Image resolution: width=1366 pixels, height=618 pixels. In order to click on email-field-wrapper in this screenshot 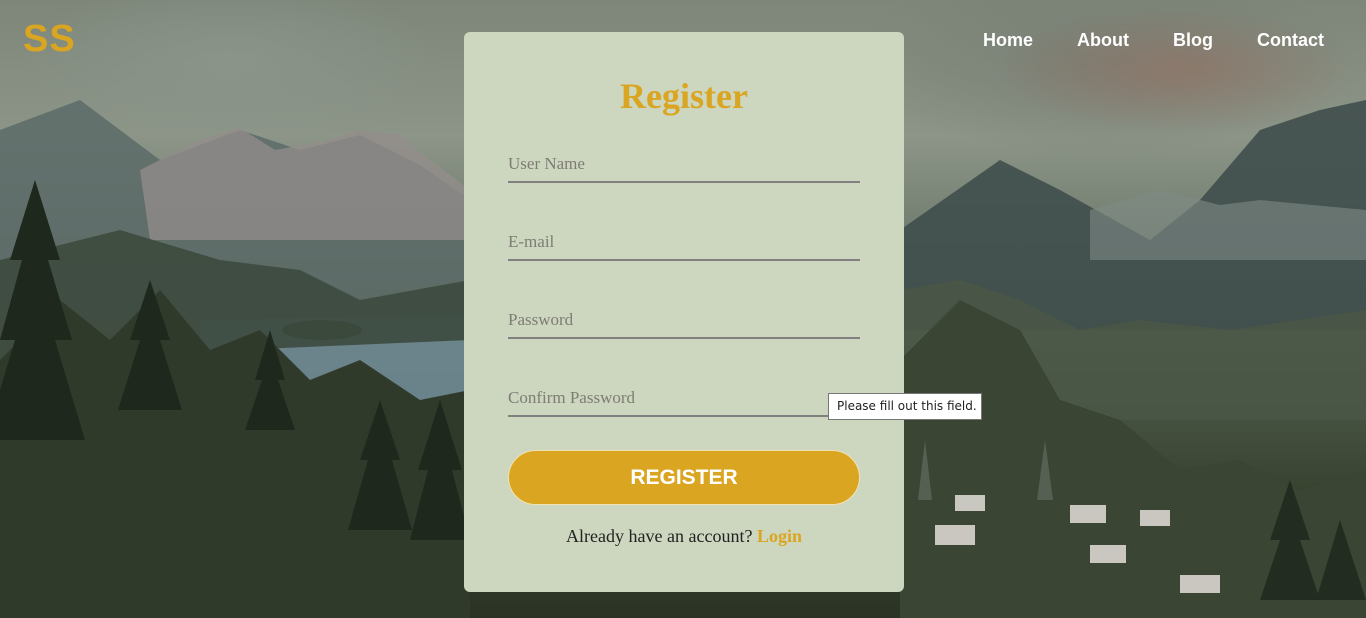, I will do `click(684, 241)`.